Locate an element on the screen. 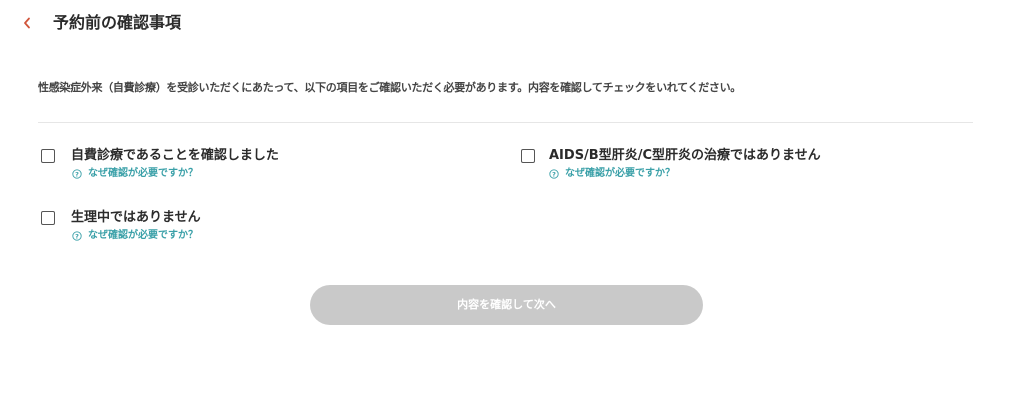 The image size is (1024, 404). not-menstruating-help-link: ? なぜ確認が必要ですか？ is located at coordinates (136, 235).